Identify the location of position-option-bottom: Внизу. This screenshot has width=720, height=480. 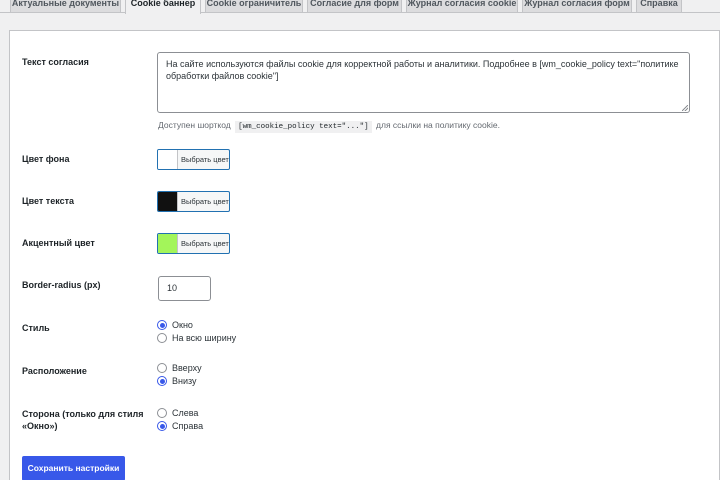
(177, 381).